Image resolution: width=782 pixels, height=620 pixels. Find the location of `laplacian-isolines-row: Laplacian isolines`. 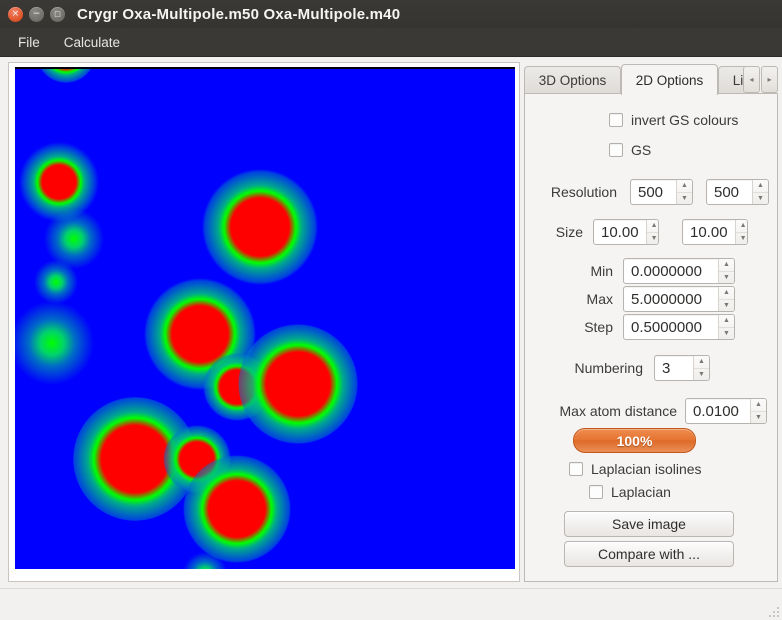

laplacian-isolines-row: Laplacian isolines is located at coordinates (635, 469).